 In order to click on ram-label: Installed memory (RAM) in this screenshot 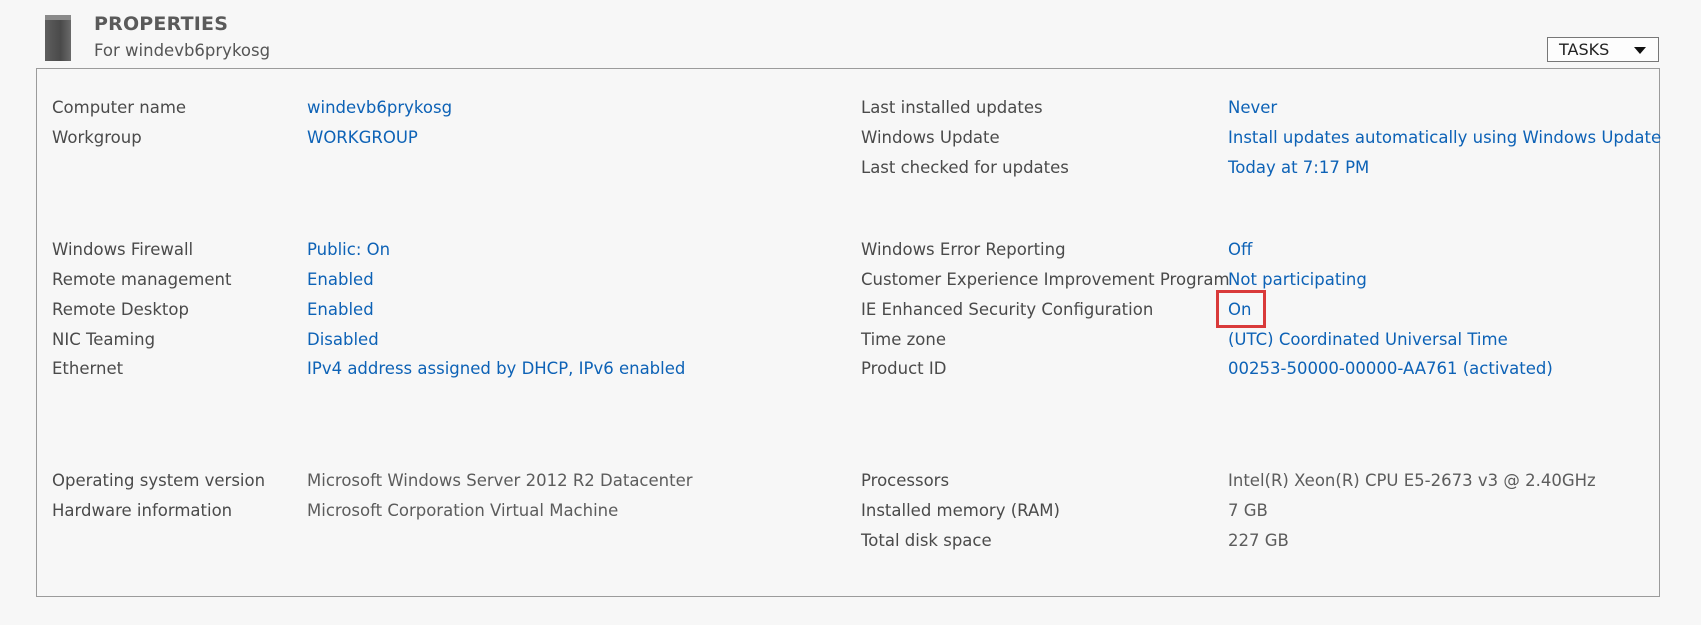, I will do `click(960, 510)`.